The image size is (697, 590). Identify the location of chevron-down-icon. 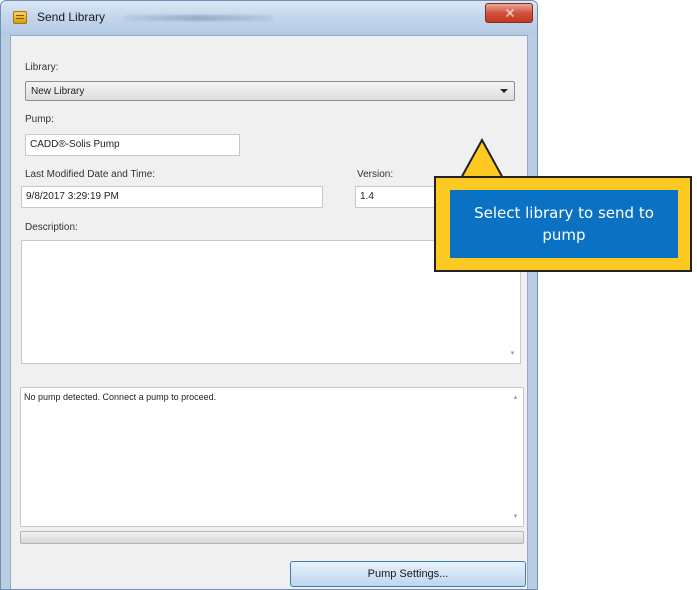
(504, 91).